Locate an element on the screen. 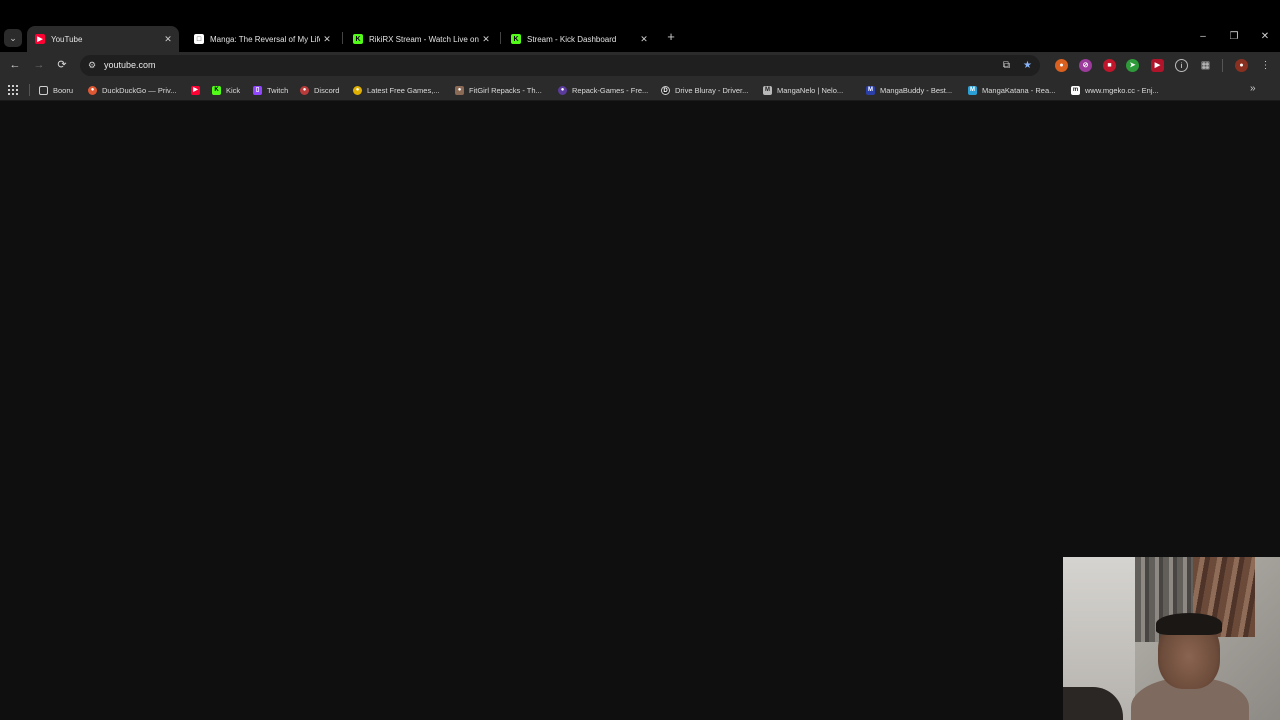 The height and width of the screenshot is (720, 1280). close-window-button: ✕ is located at coordinates (1265, 37).